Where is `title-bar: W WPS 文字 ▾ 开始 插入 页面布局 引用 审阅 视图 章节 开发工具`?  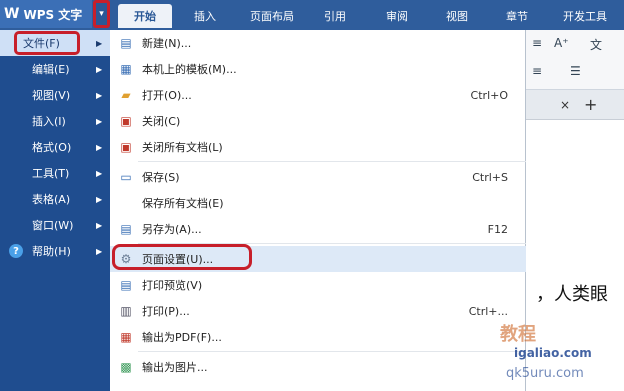
title-bar: W WPS 文字 ▾ 开始 插入 页面布局 引用 审阅 视图 章节 开发工具 is located at coordinates (312, 15).